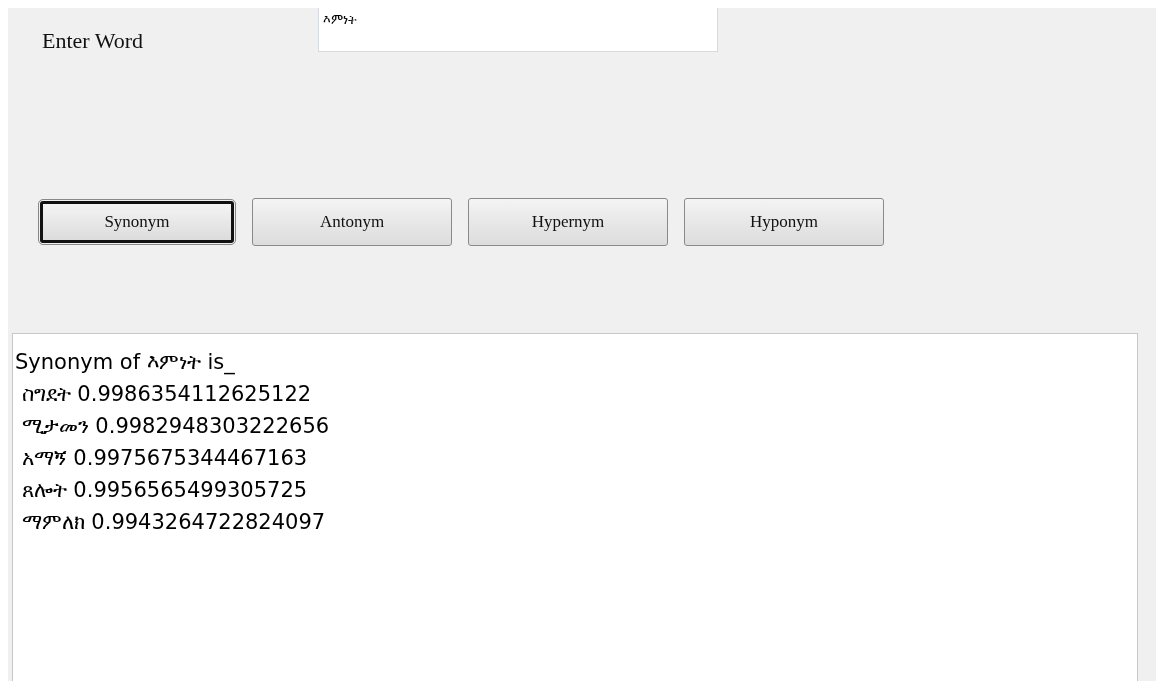 This screenshot has width=1156, height=681. Describe the element at coordinates (164, 458) in the screenshot. I see `result-line: አማኝ 0.9975675344467163` at that location.